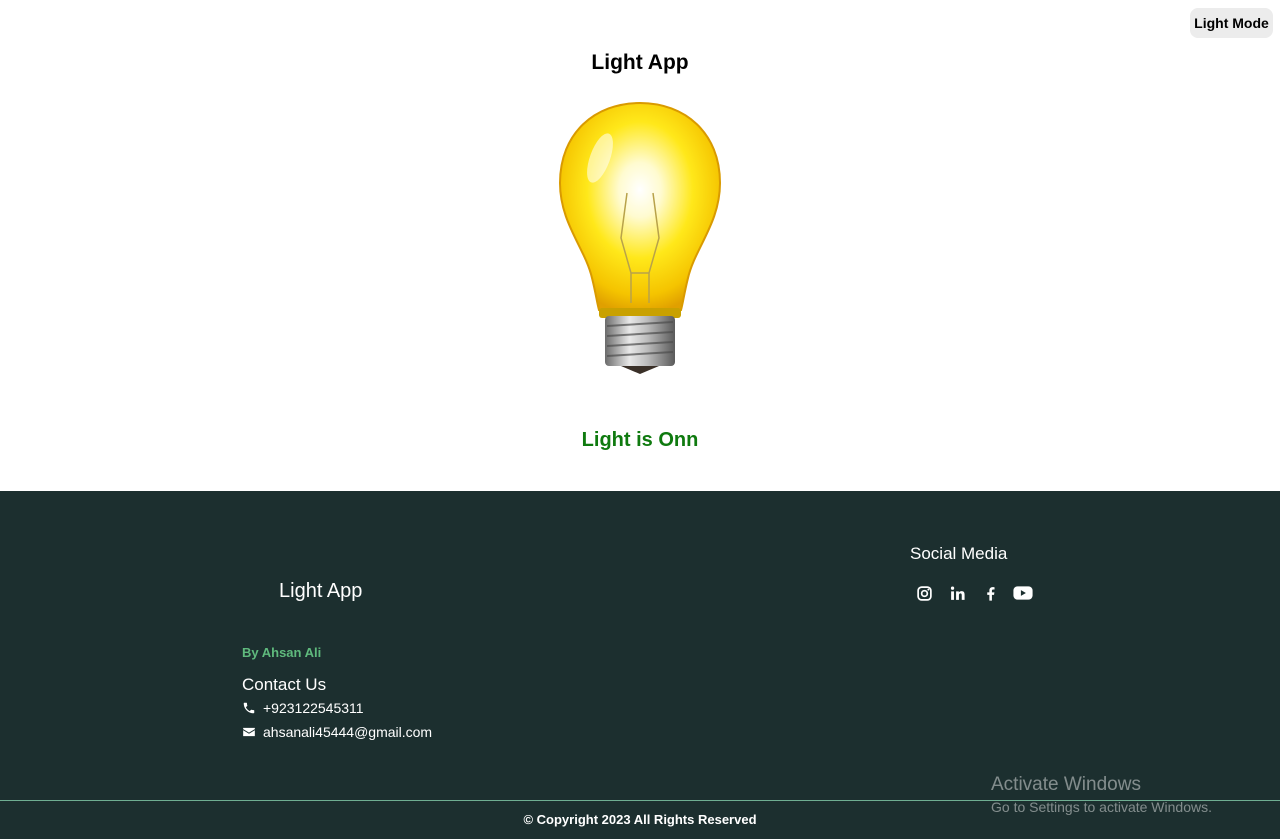 The image size is (1280, 839). What do you see at coordinates (1231, 23) in the screenshot?
I see `light-mode-toggle-button: Light Mode` at bounding box center [1231, 23].